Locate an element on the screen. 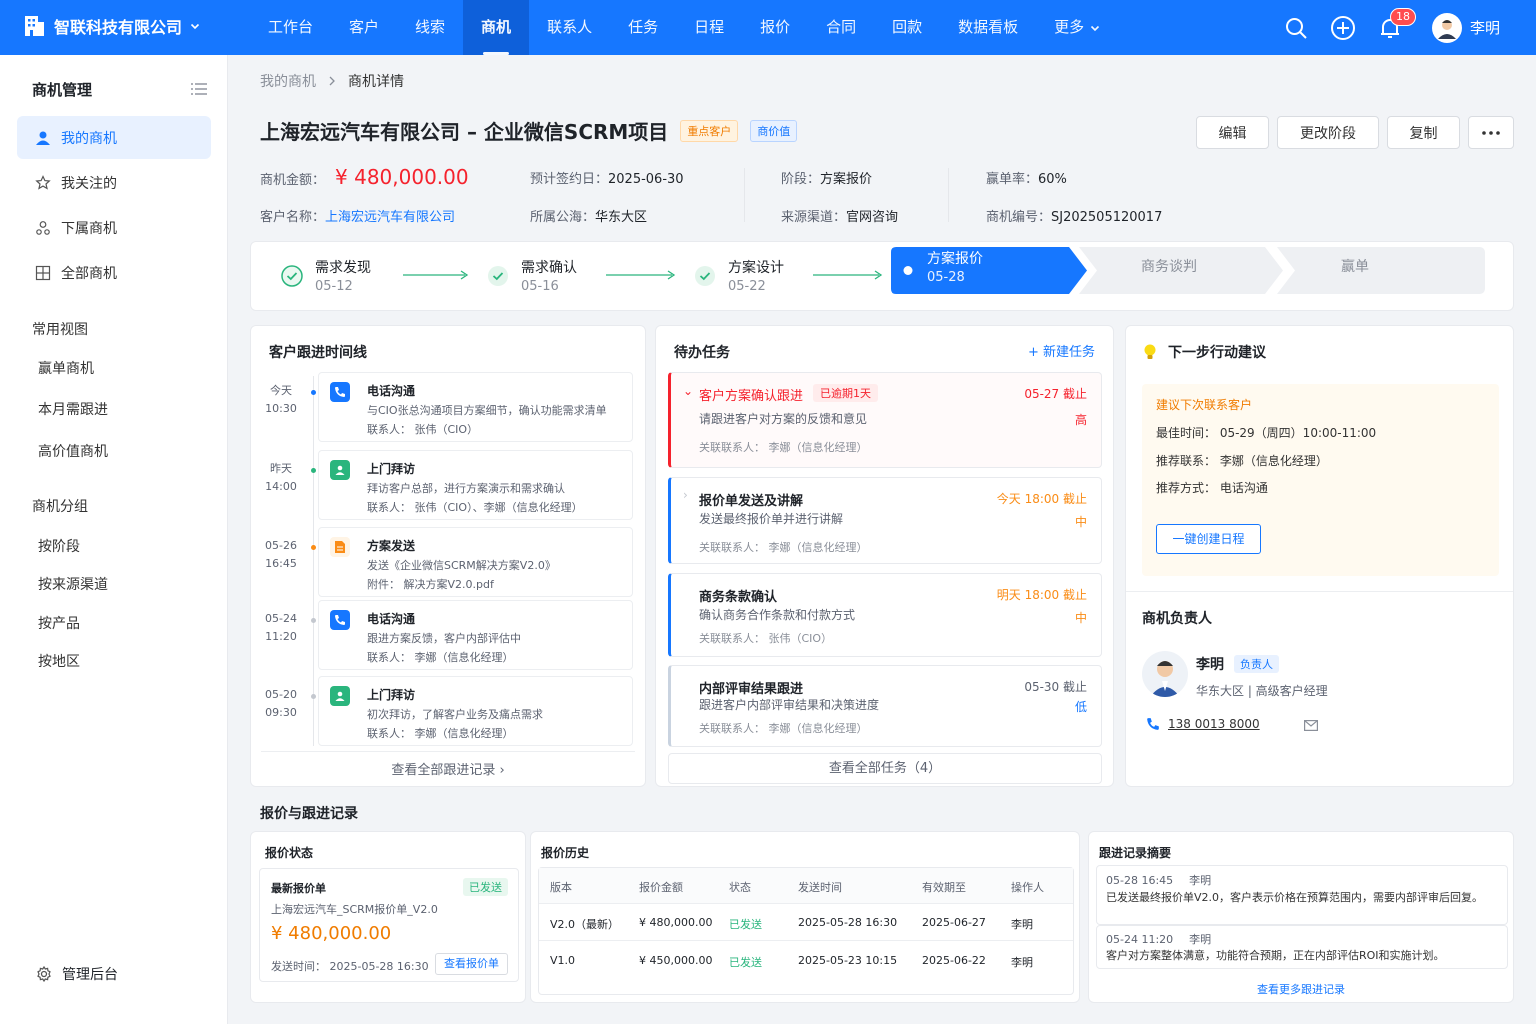 The width and height of the screenshot is (1536, 1024). sidebar-item-subordinate: 下属商机 is located at coordinates (114, 227).